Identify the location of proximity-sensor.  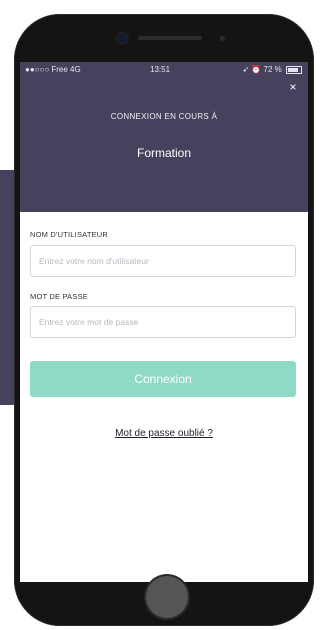
(222, 38).